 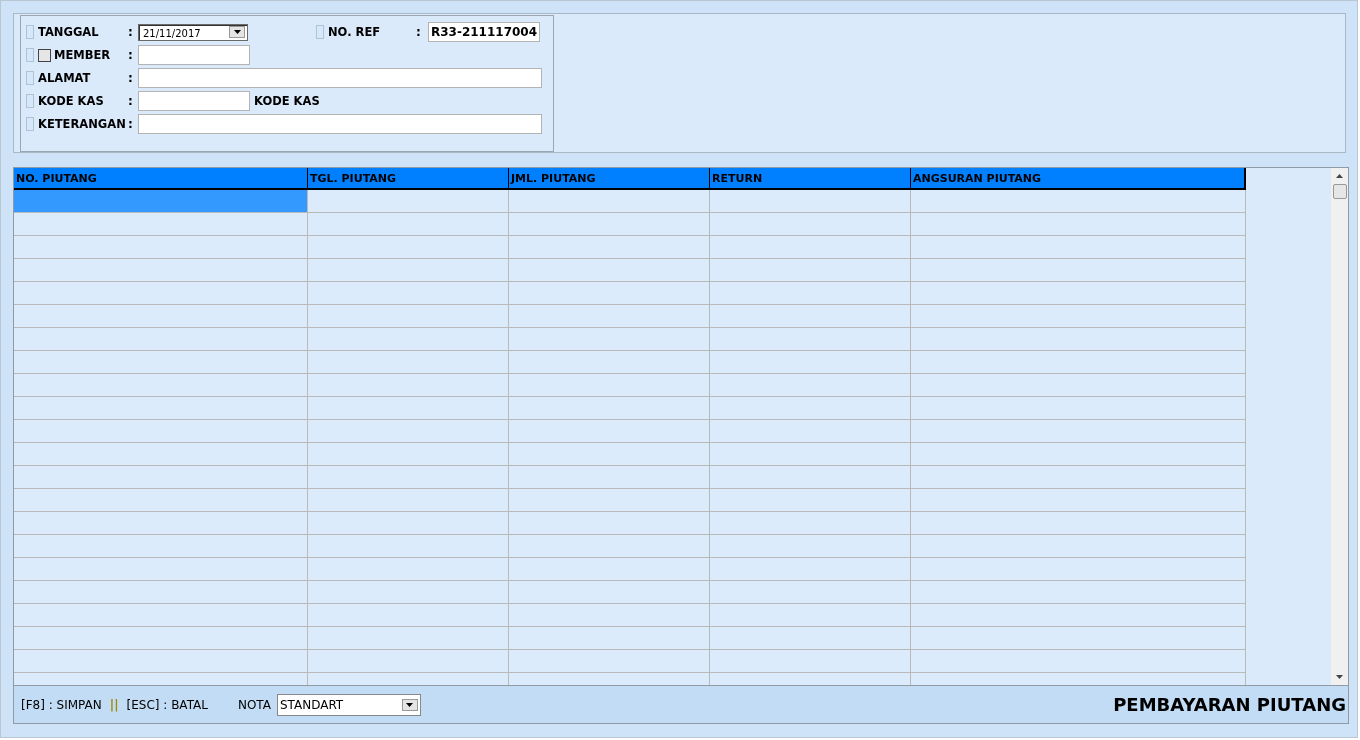 I want to click on vertical-scrollbar, so click(x=1339, y=426).